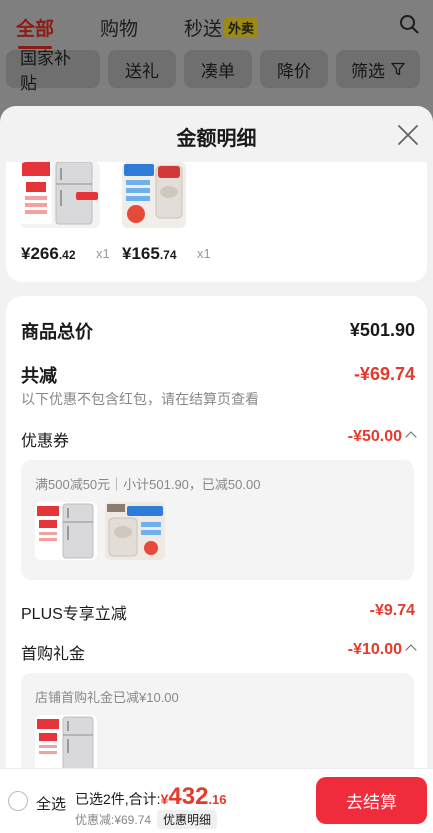 This screenshot has width=433, height=833. What do you see at coordinates (45, 71) in the screenshot?
I see `chip-label: 国家补贴` at bounding box center [45, 71].